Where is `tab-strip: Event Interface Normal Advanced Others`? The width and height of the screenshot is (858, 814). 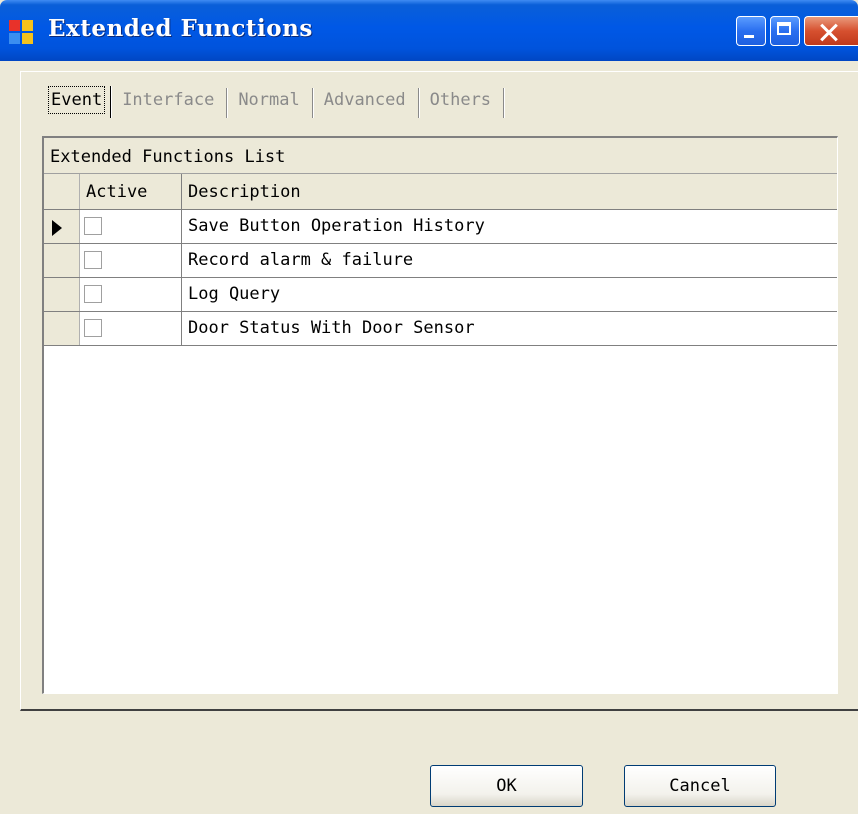 tab-strip: Event Interface Normal Advanced Others is located at coordinates (274, 100).